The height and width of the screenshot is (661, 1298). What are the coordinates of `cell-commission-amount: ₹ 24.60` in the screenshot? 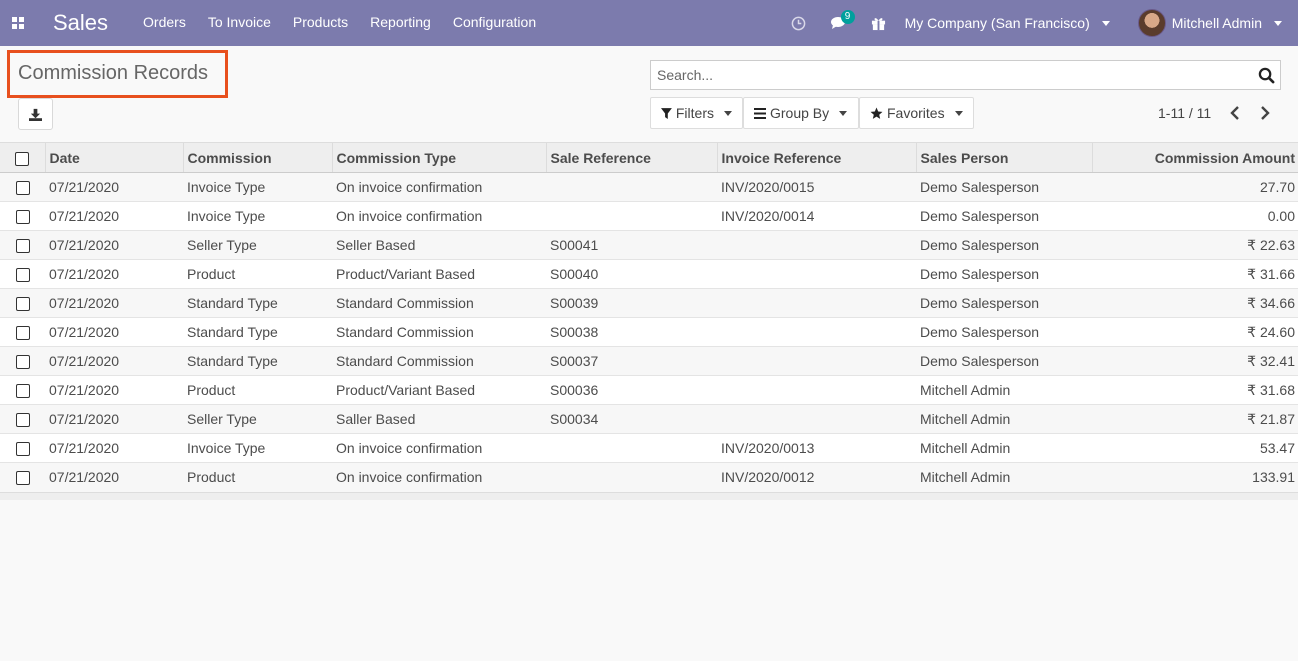 It's located at (1195, 332).